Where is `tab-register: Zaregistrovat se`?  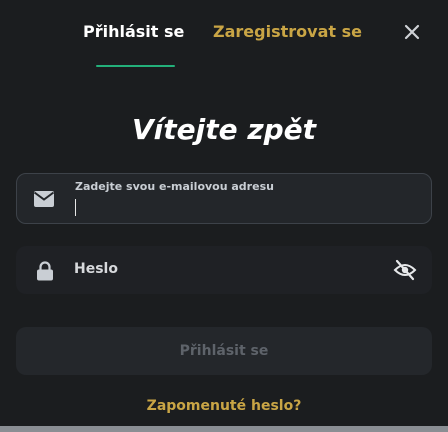 tab-register: Zaregistrovat se is located at coordinates (287, 32).